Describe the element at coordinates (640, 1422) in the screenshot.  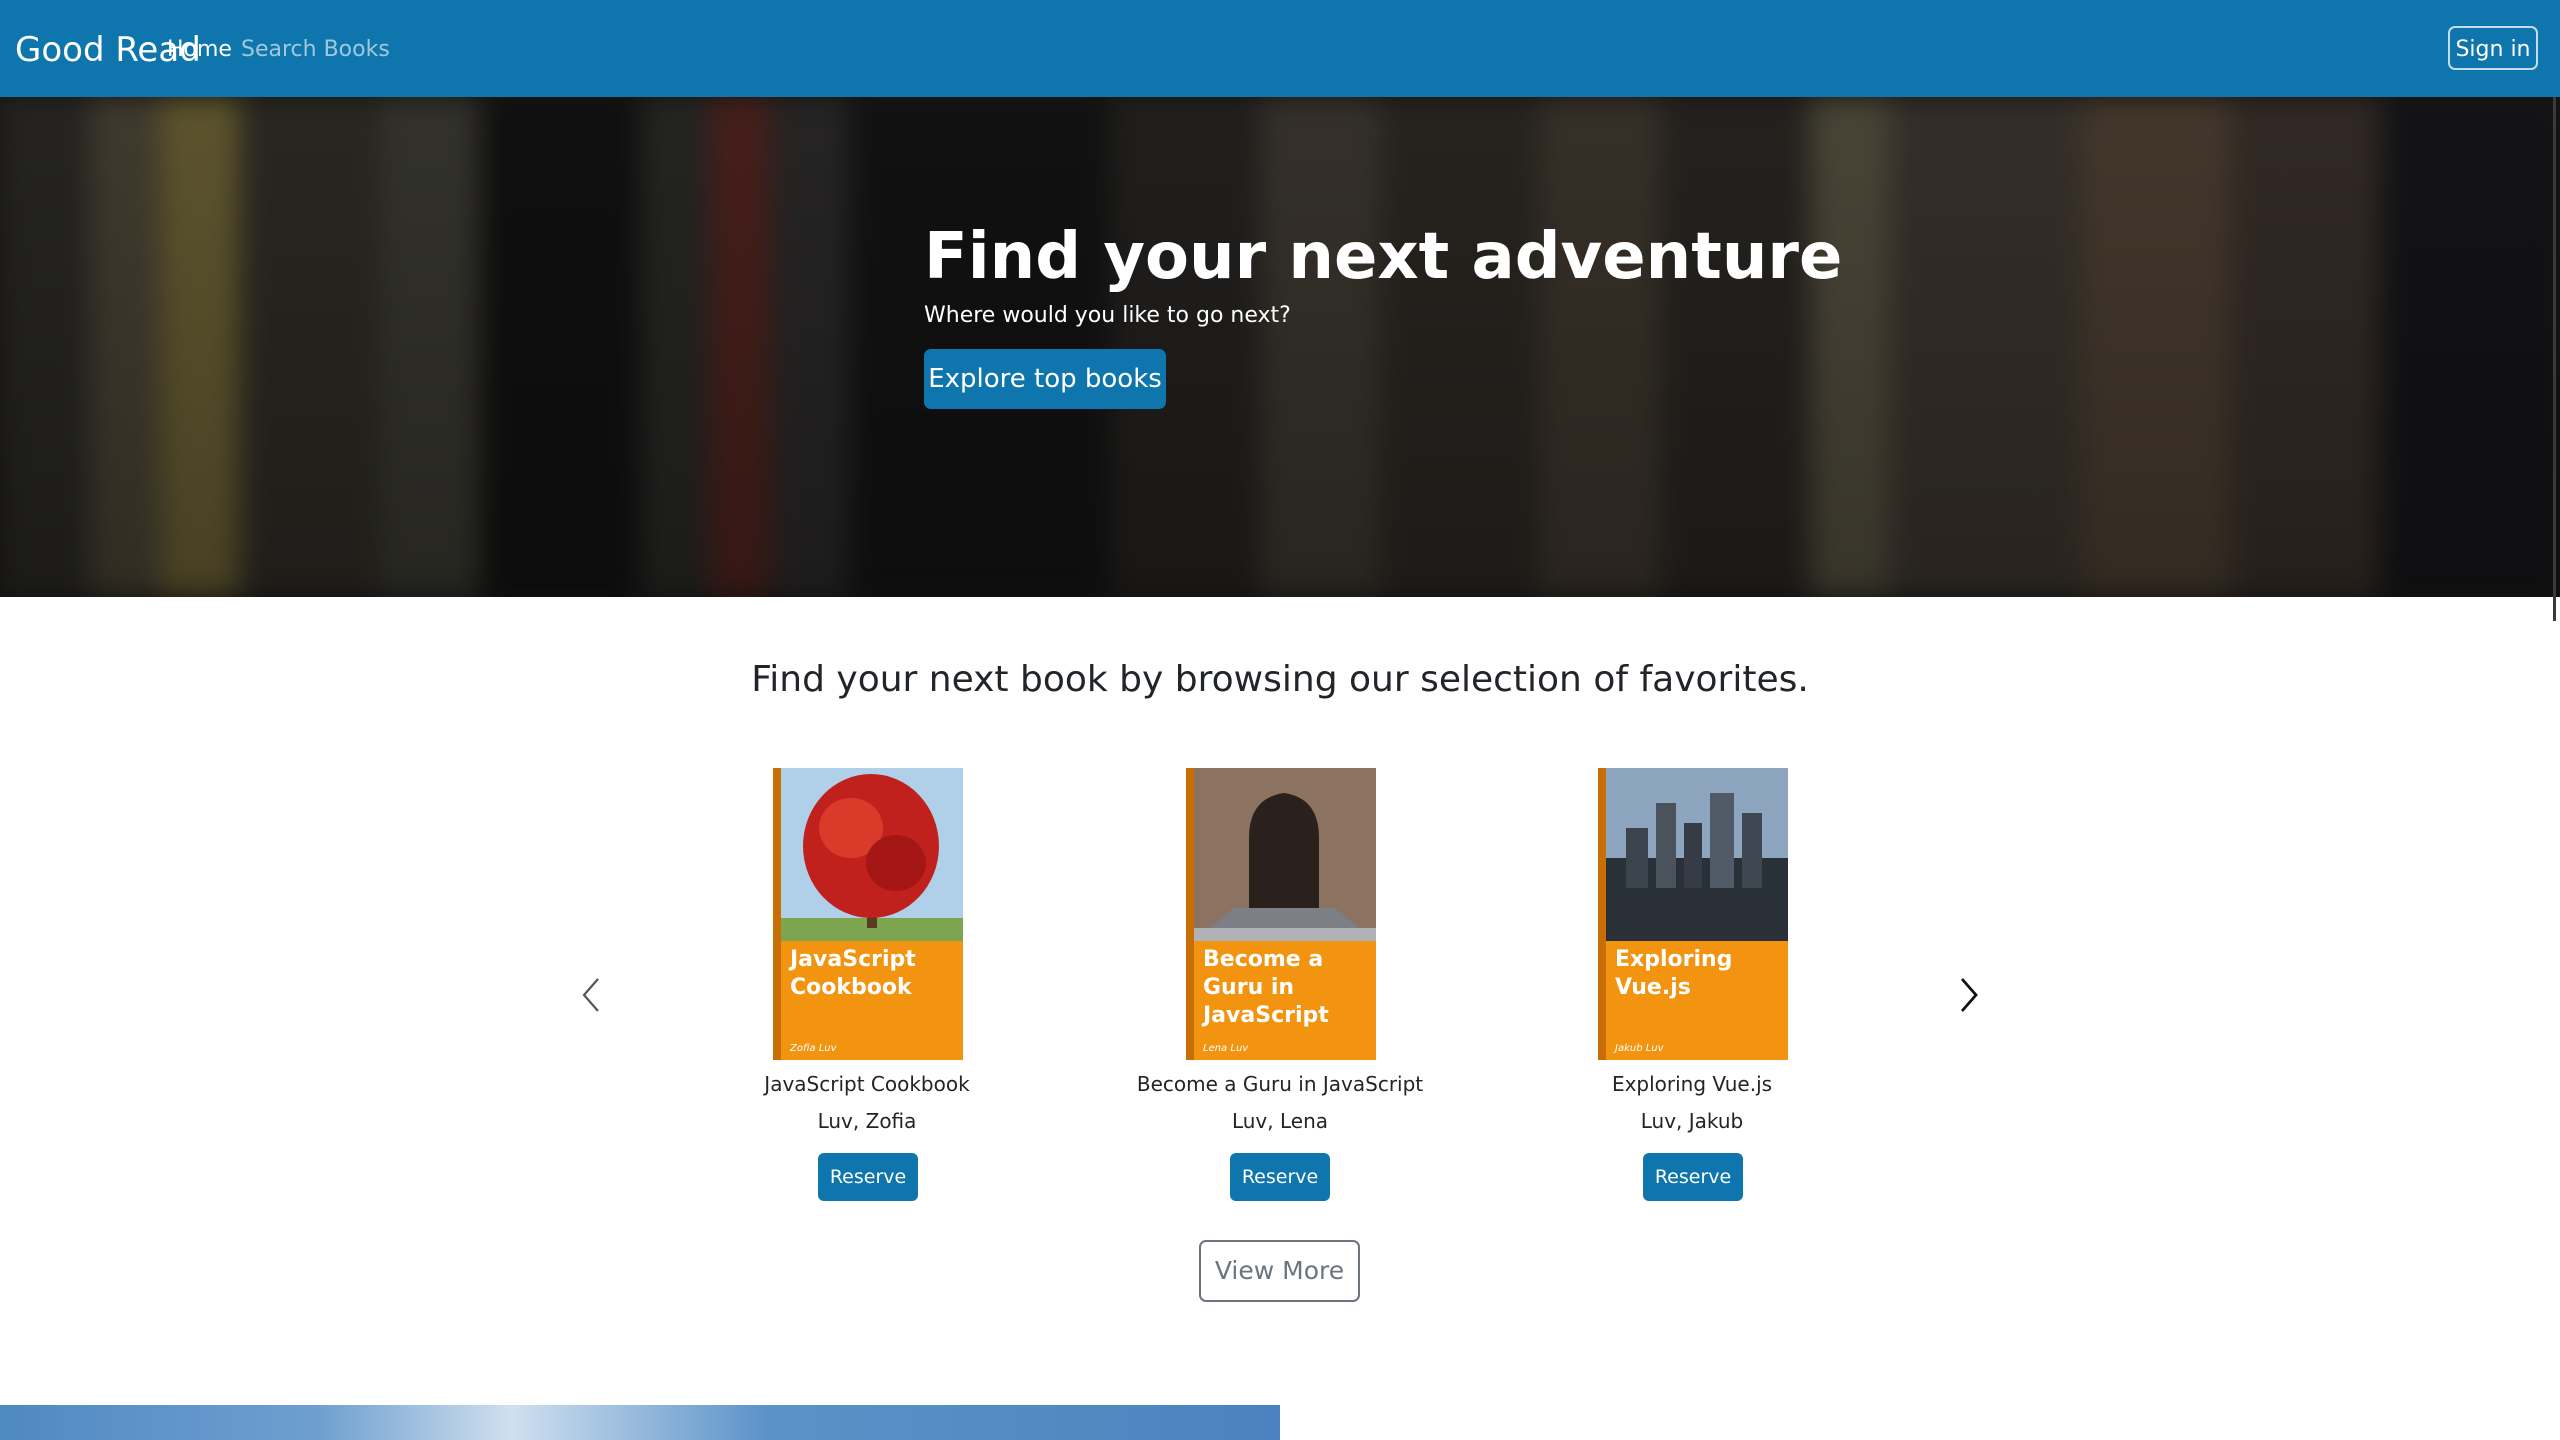
I see `sky-banner-image` at that location.